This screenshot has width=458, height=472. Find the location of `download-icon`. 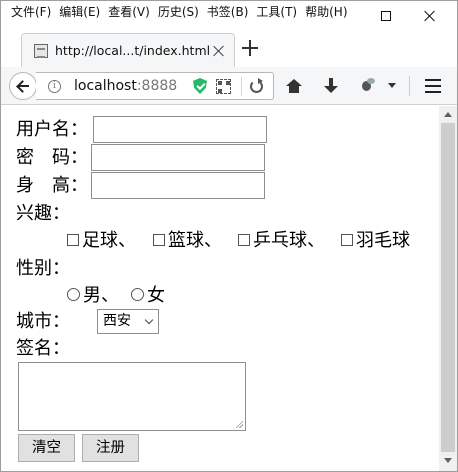

download-icon is located at coordinates (331, 86).